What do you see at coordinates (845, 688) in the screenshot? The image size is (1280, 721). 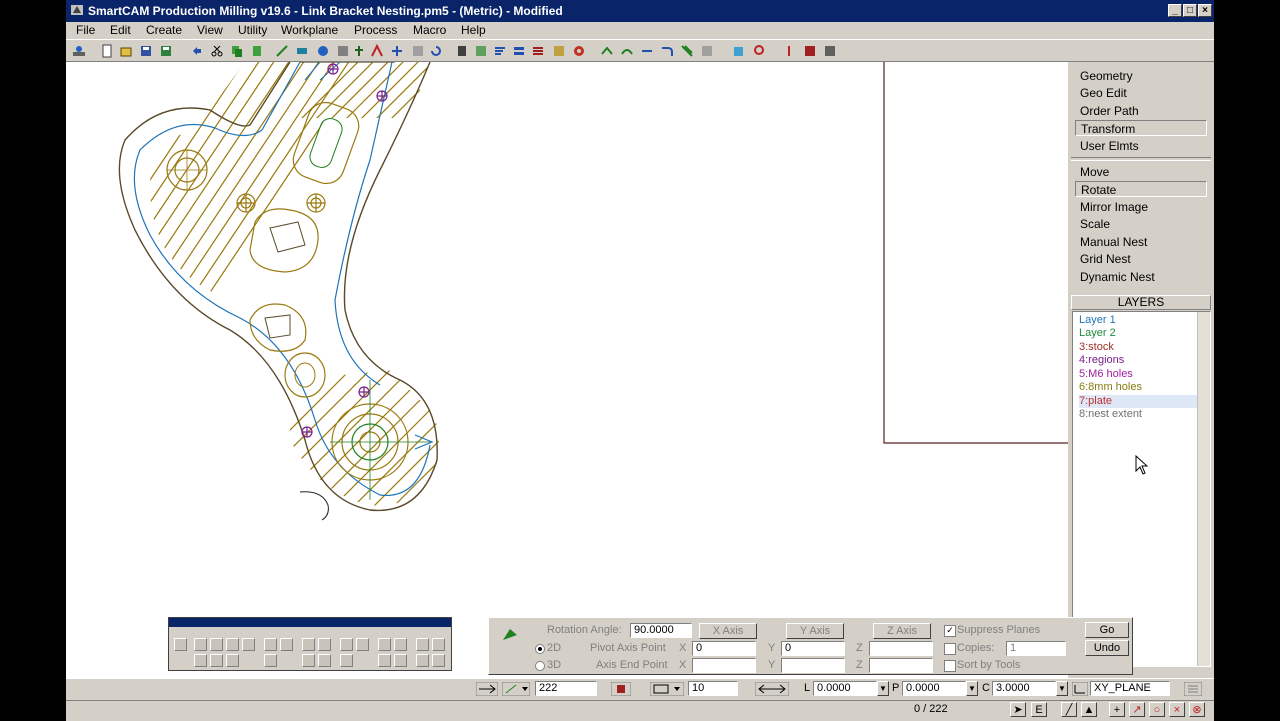 I see `l-value-field: 0.0000` at bounding box center [845, 688].